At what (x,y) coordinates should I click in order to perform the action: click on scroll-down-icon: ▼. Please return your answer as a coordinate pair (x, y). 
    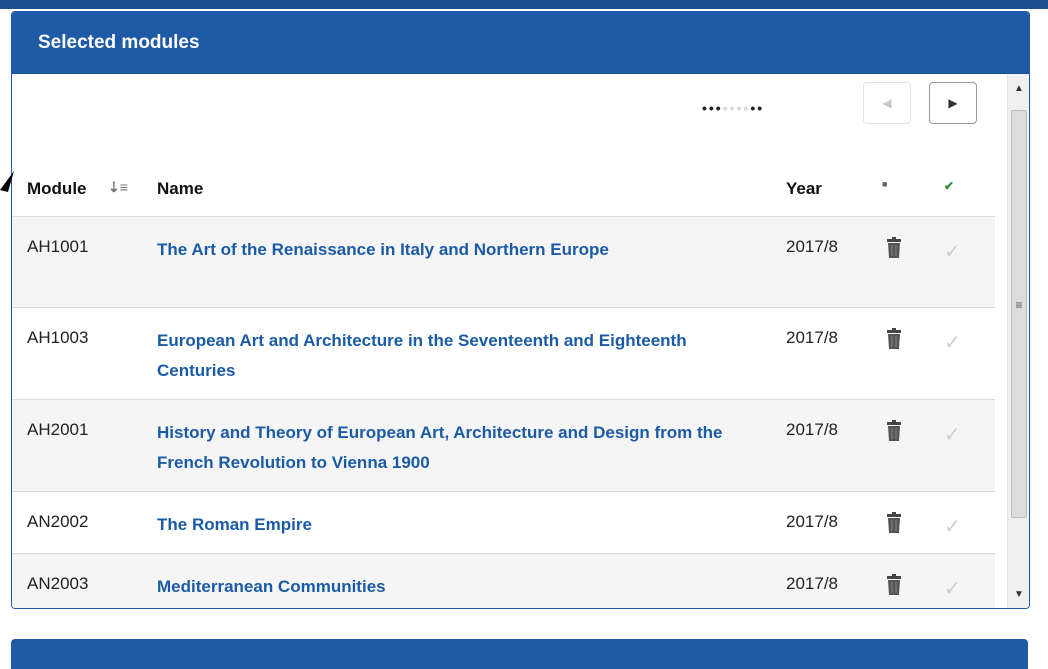
    Looking at the image, I should click on (1018, 595).